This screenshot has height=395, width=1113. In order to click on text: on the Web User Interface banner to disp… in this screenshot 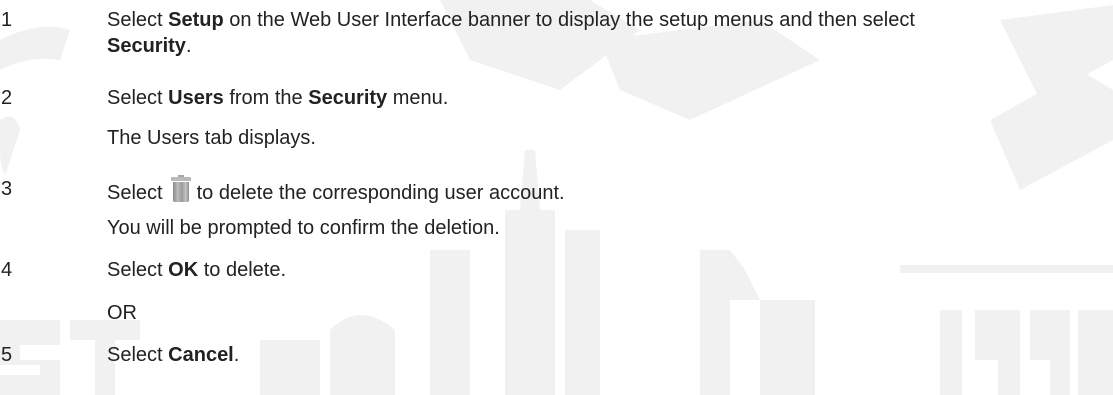, I will do `click(569, 20)`.